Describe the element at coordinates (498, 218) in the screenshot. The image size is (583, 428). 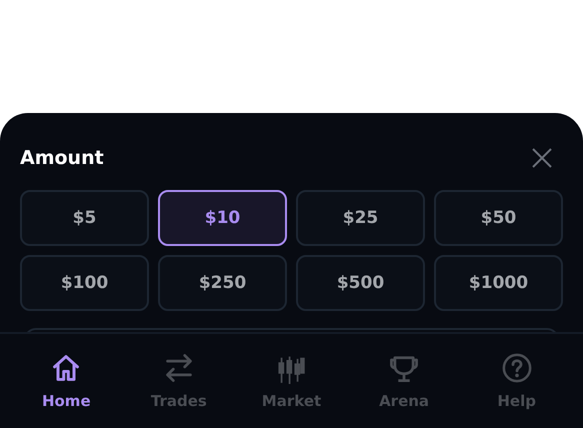
I see `amount-option: $50` at that location.